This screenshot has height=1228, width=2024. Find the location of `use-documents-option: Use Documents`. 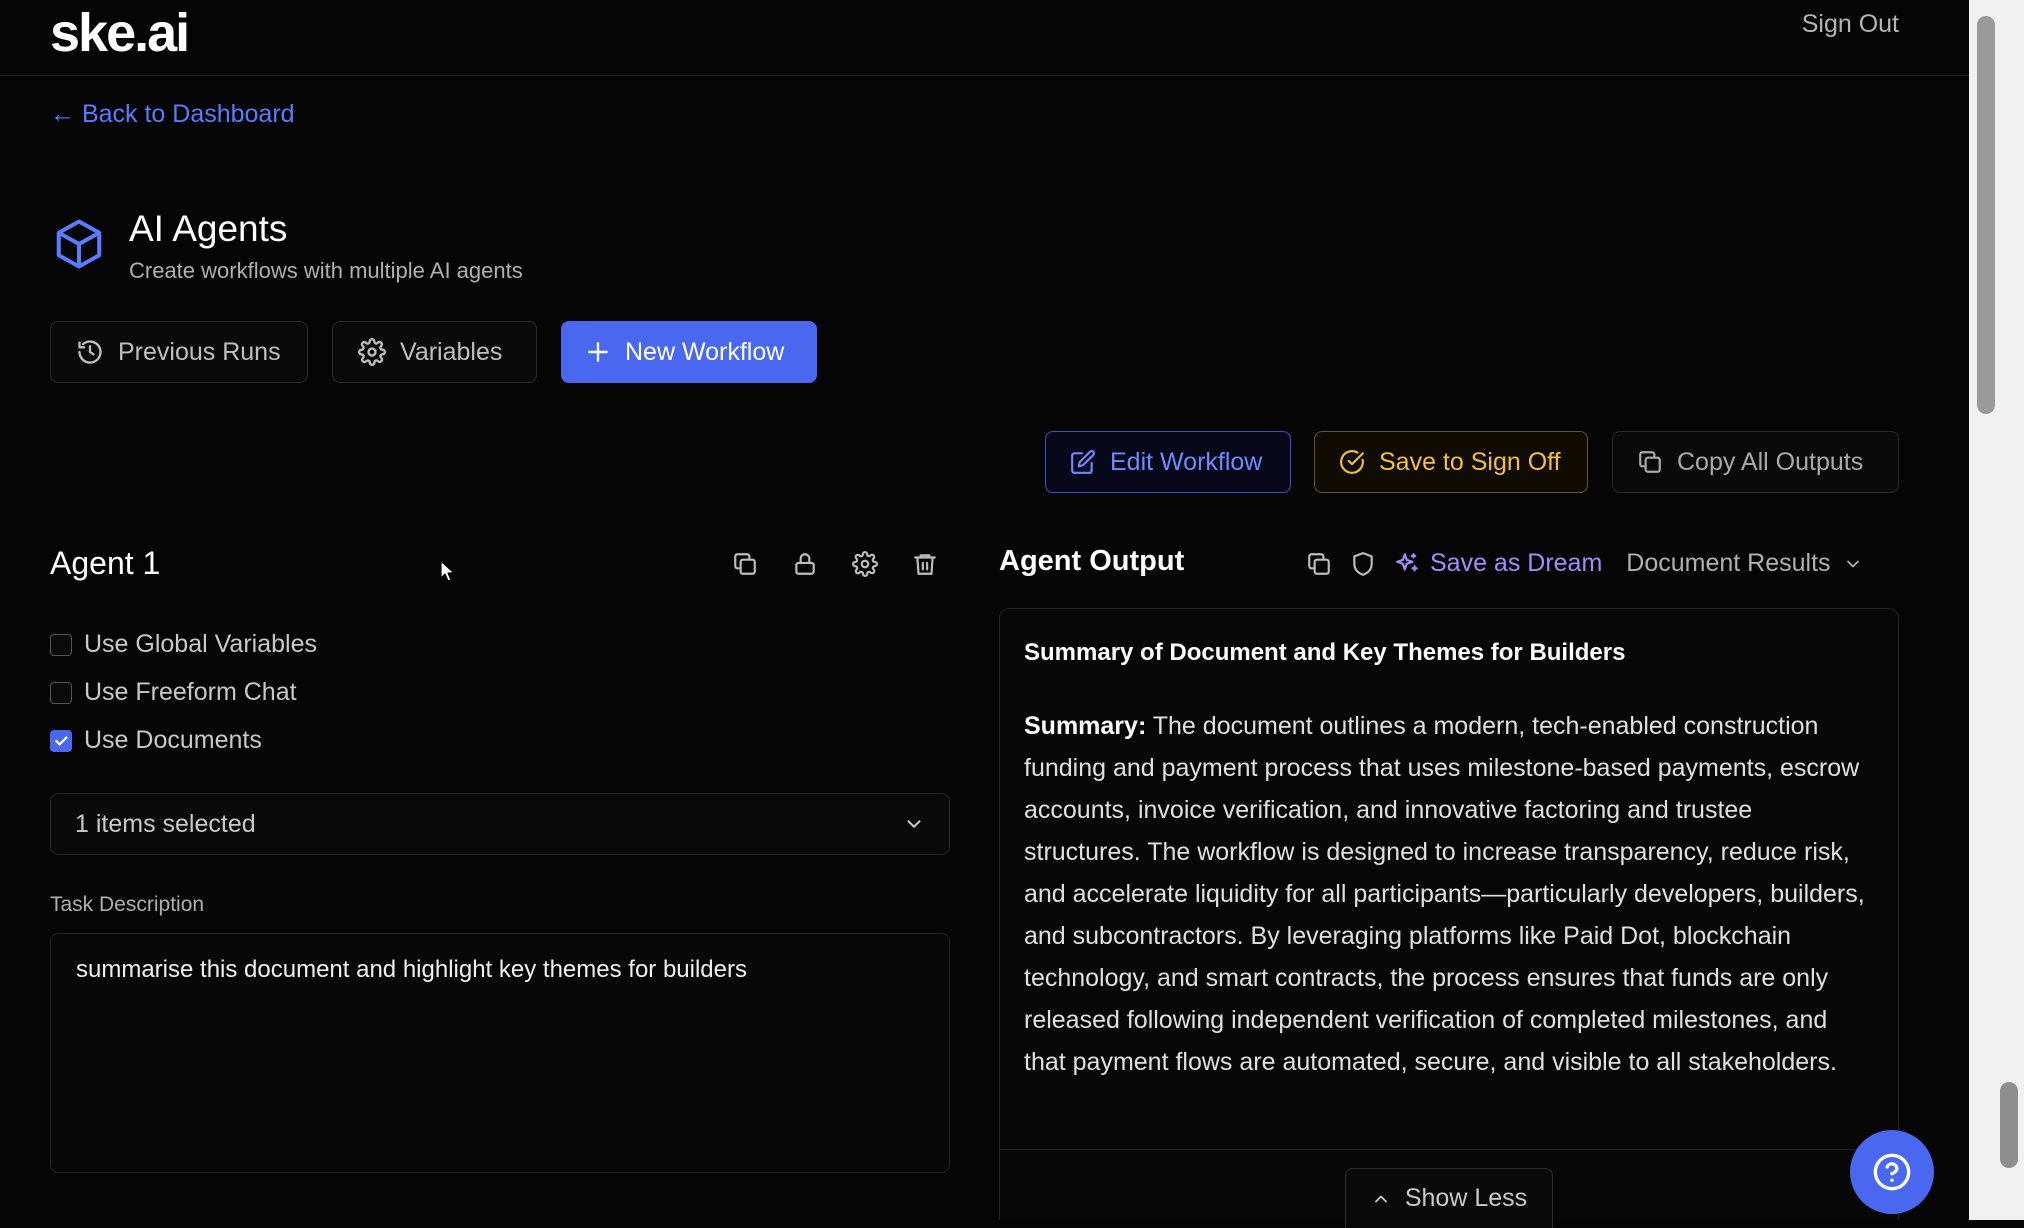

use-documents-option: Use Documents is located at coordinates (156, 740).